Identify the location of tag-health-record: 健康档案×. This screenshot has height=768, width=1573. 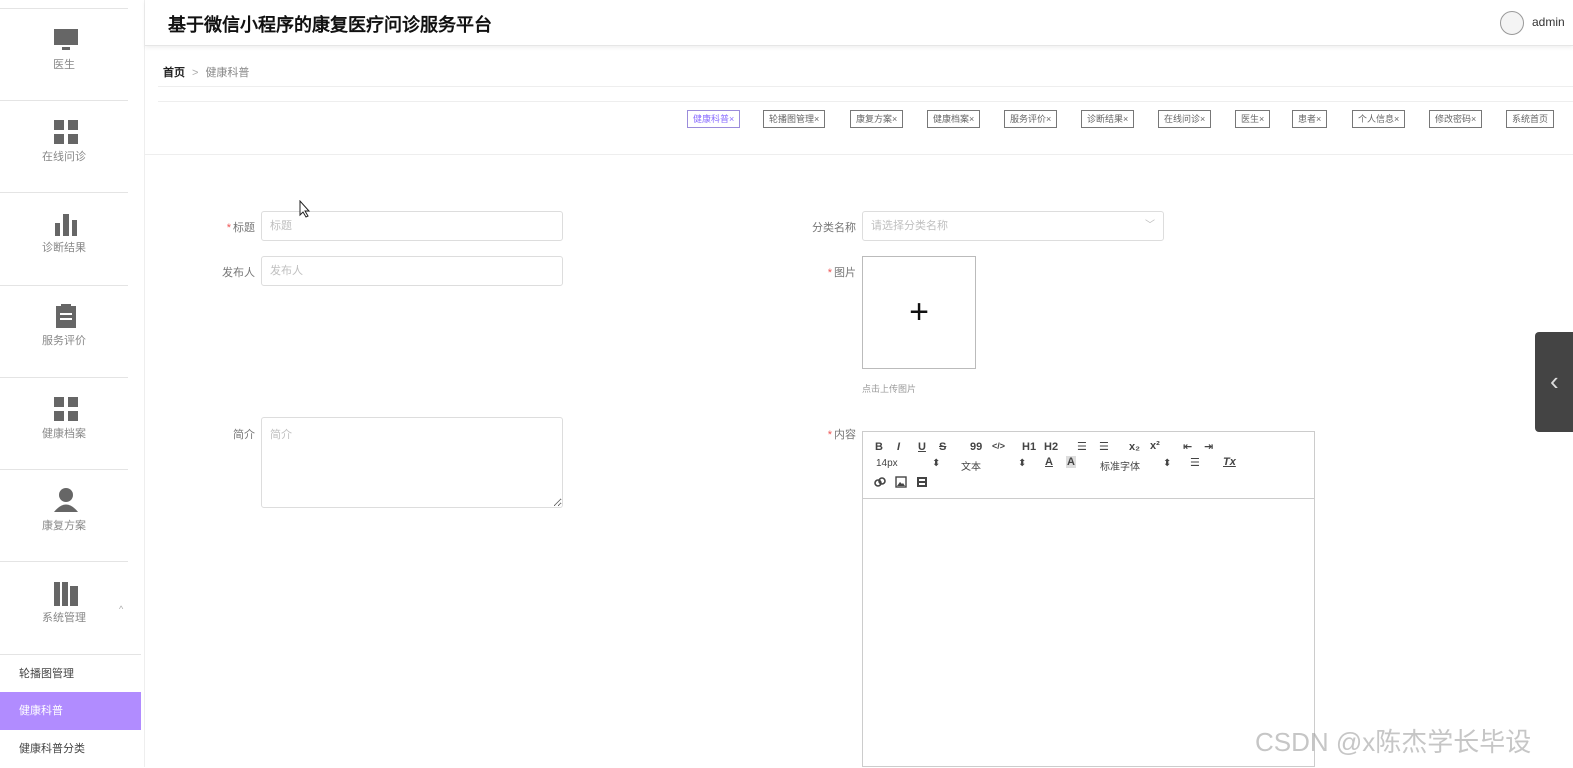
(954, 119).